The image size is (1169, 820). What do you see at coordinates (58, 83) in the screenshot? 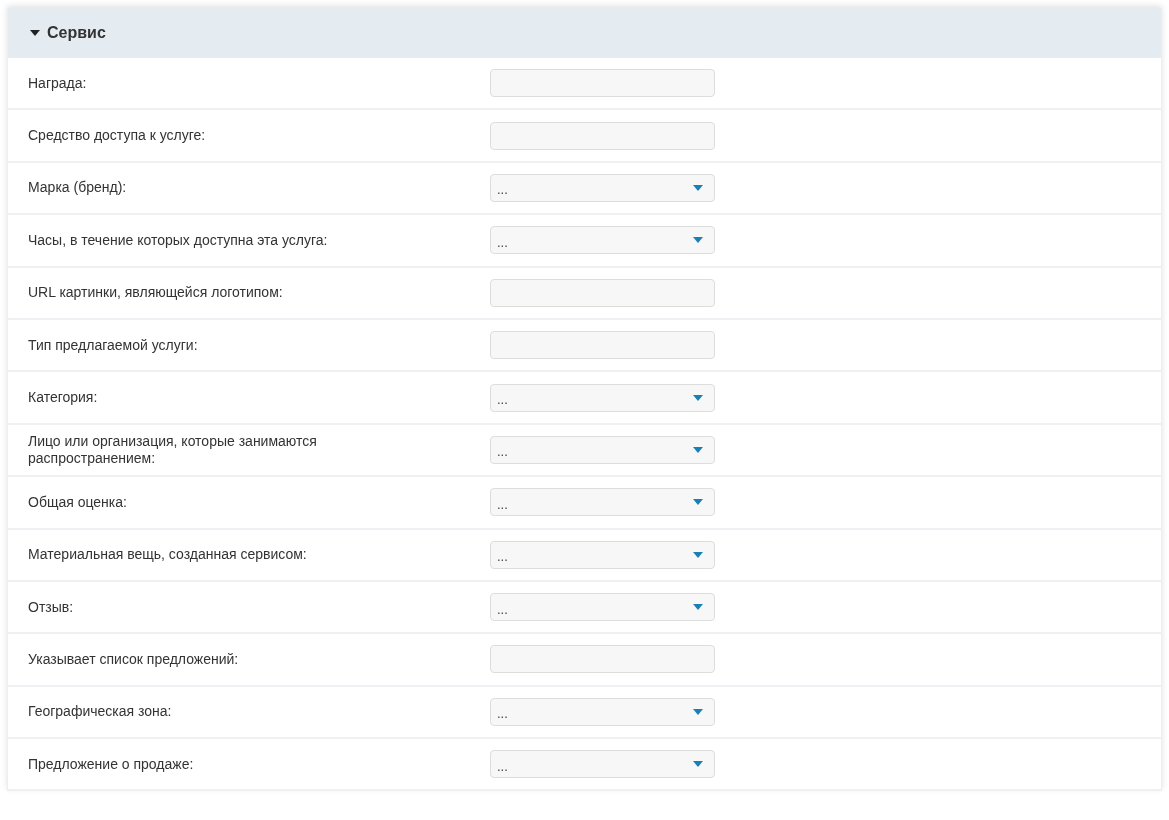
I see `field-label: Награда:` at bounding box center [58, 83].